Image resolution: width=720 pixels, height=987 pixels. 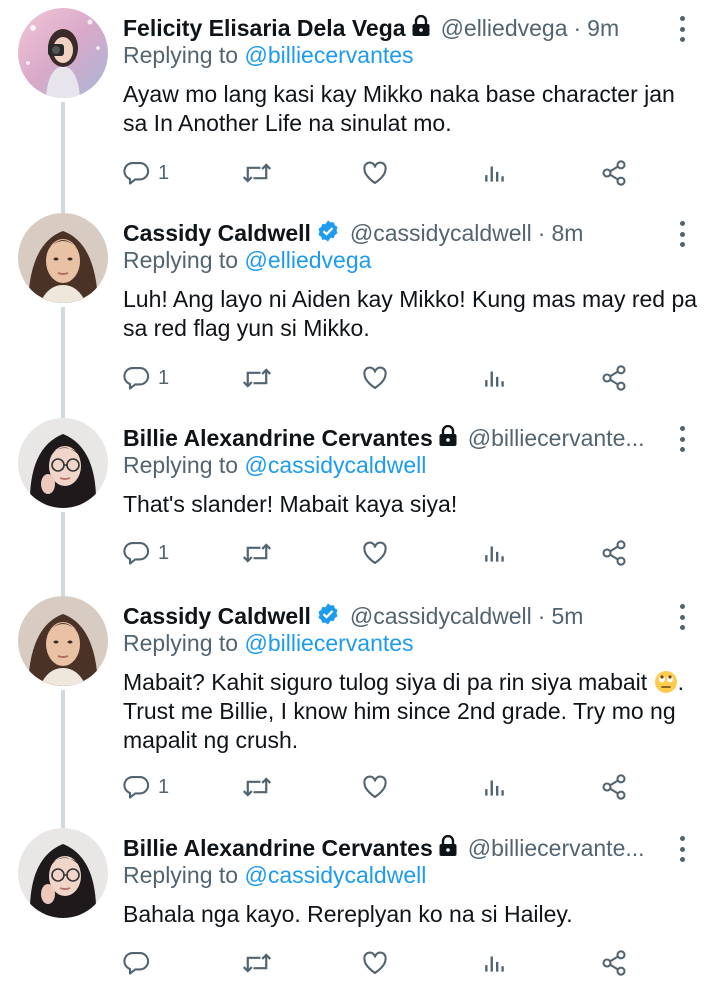 What do you see at coordinates (140, 963) in the screenshot?
I see `reply-button` at bounding box center [140, 963].